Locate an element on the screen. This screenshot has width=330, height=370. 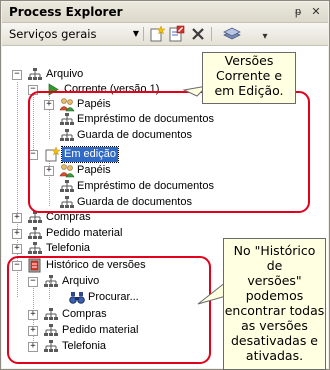
callout-line: Versões is located at coordinates (249, 60).